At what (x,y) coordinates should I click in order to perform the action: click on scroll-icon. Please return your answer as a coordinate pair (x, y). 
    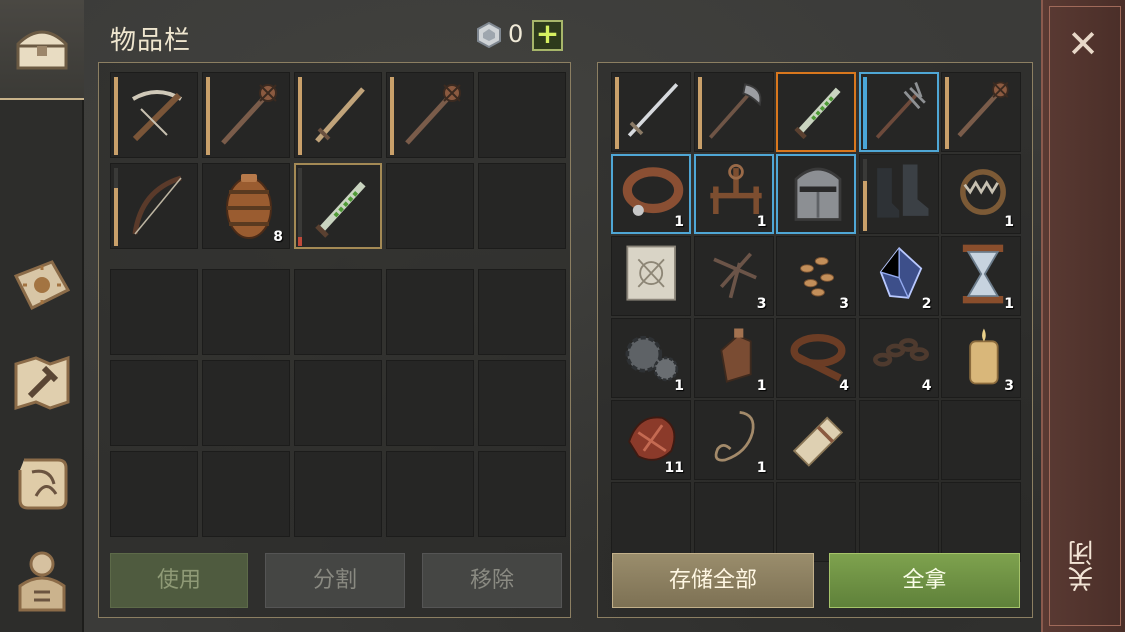
    Looking at the image, I should click on (818, 441).